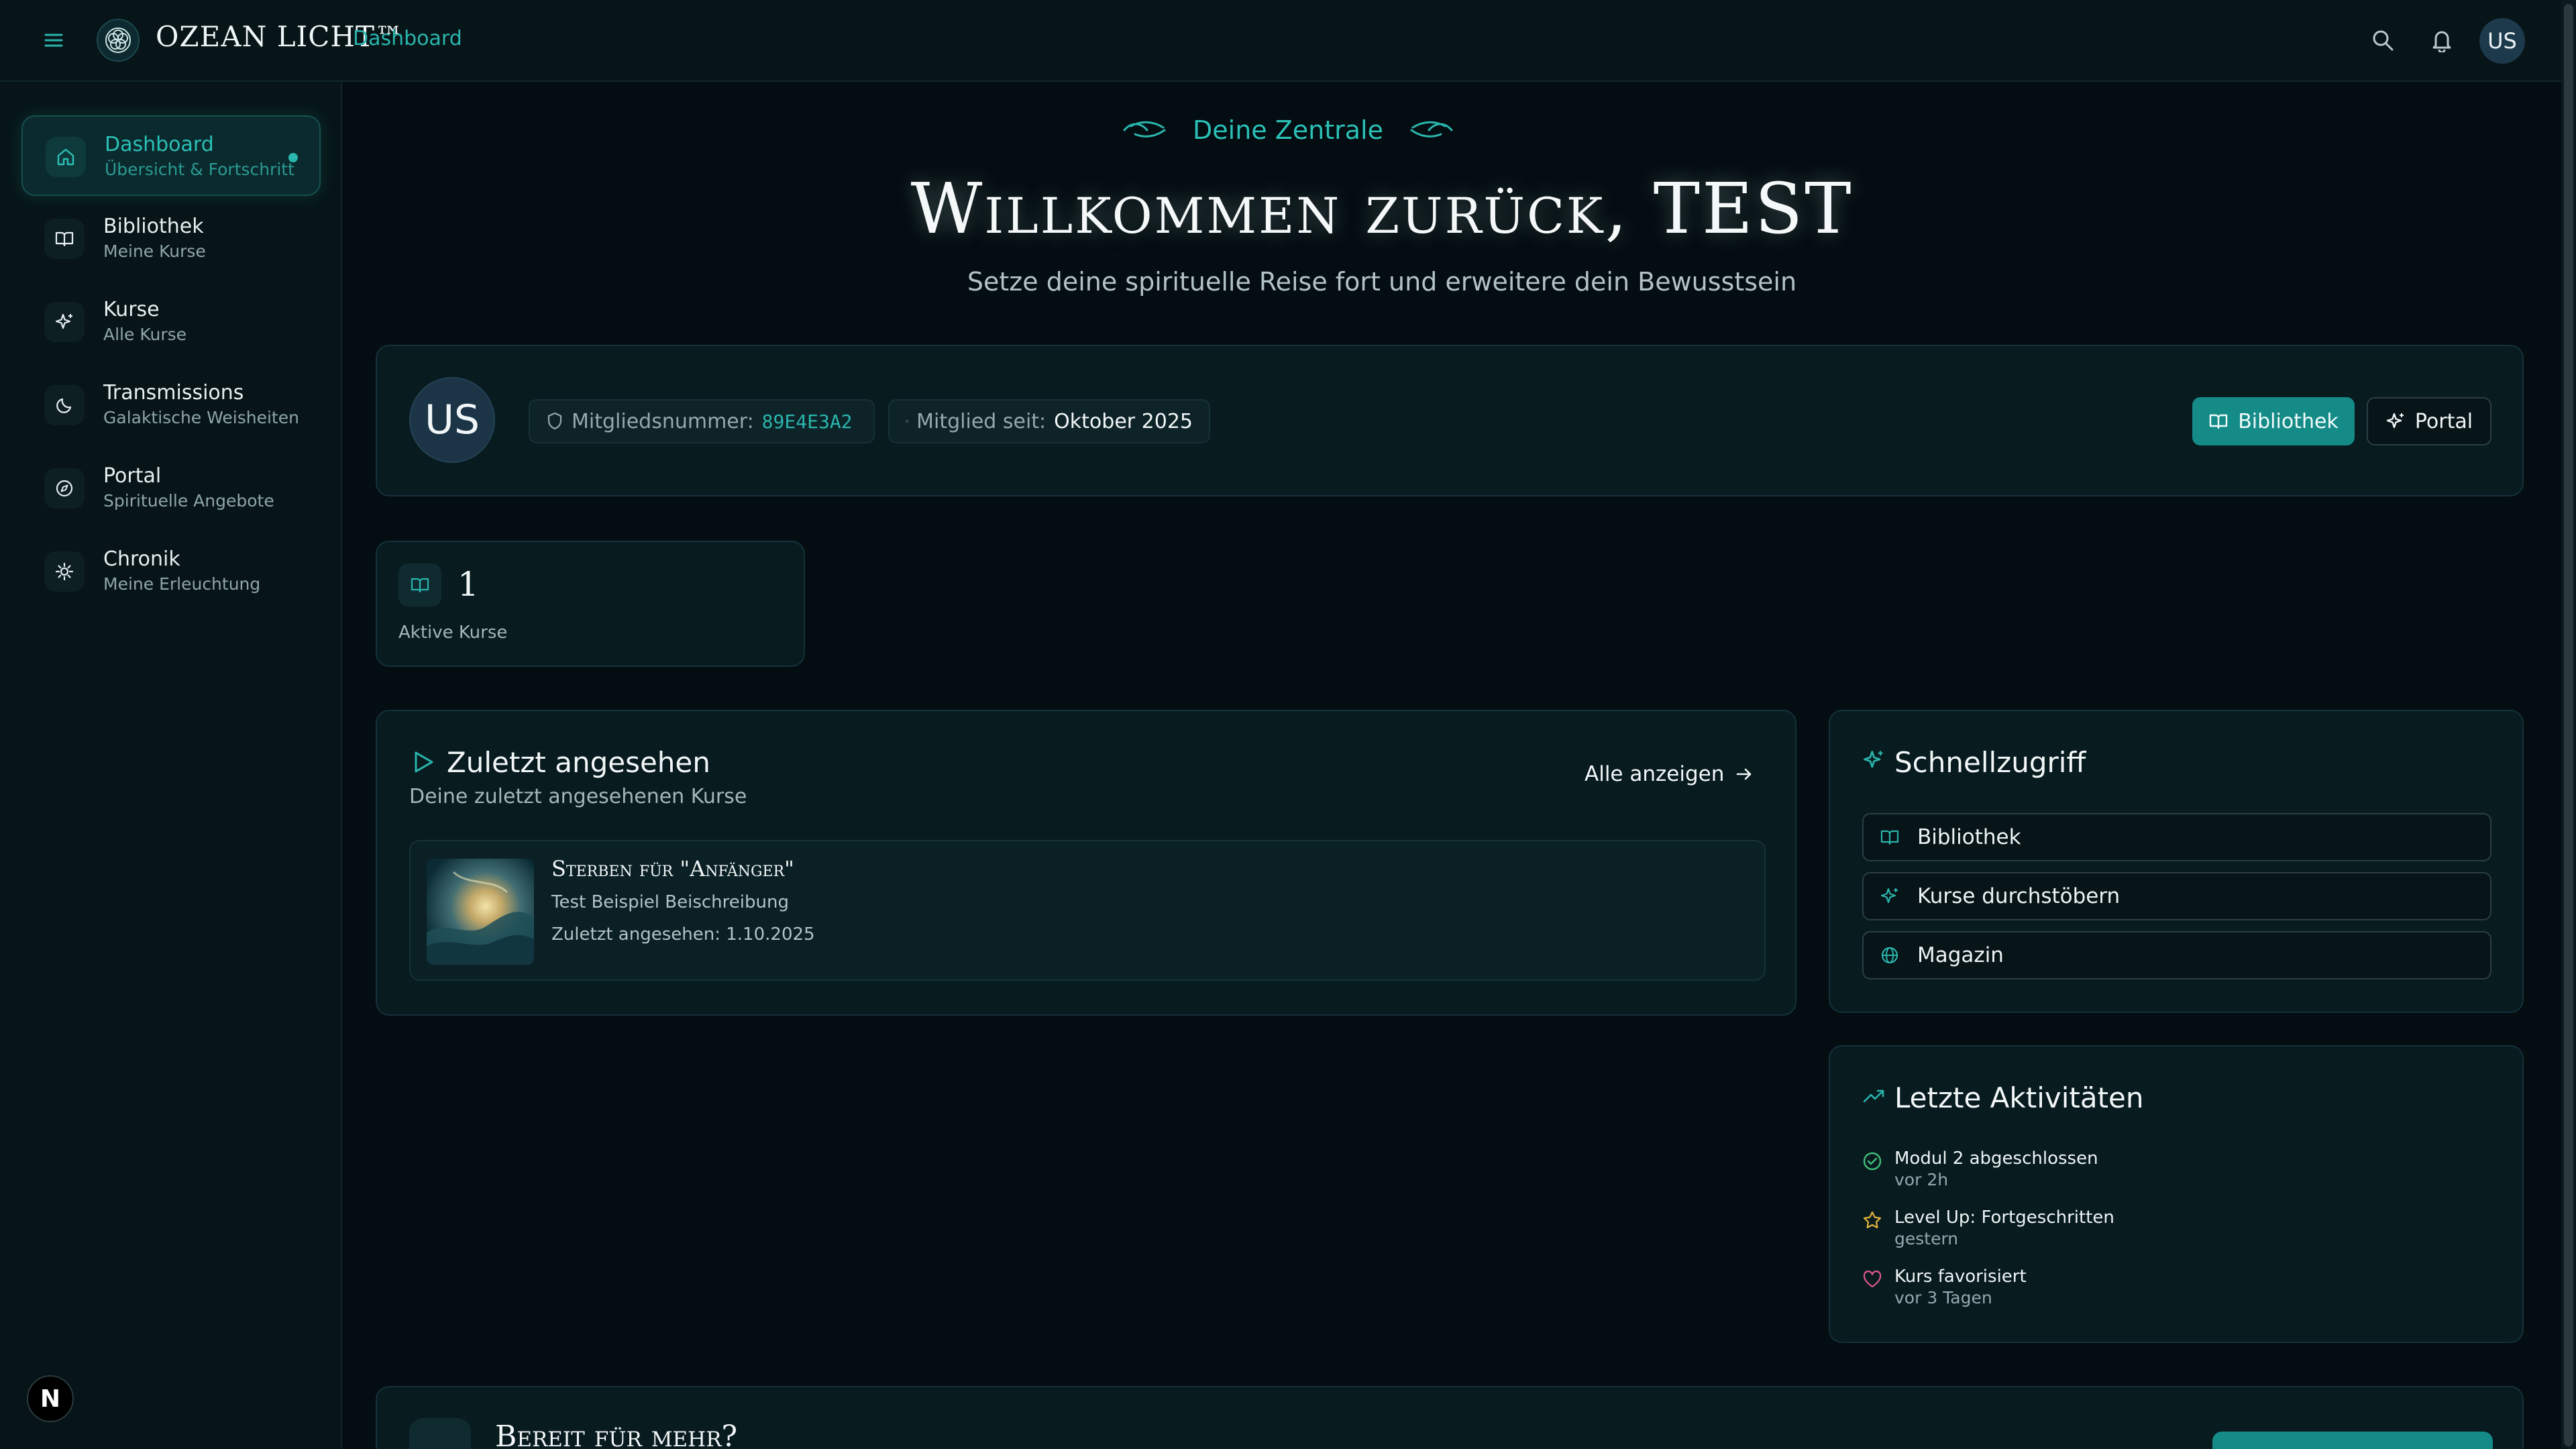 The height and width of the screenshot is (1449, 2576). Describe the element at coordinates (1960, 955) in the screenshot. I see `quick-link-label: Magazin` at that location.